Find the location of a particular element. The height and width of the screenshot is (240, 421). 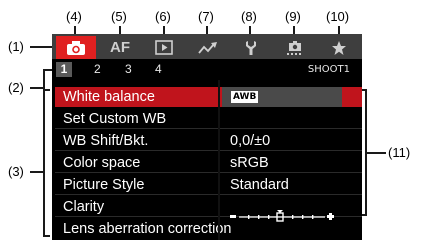

menu-item-label: Set Custom WB is located at coordinates (115, 119).